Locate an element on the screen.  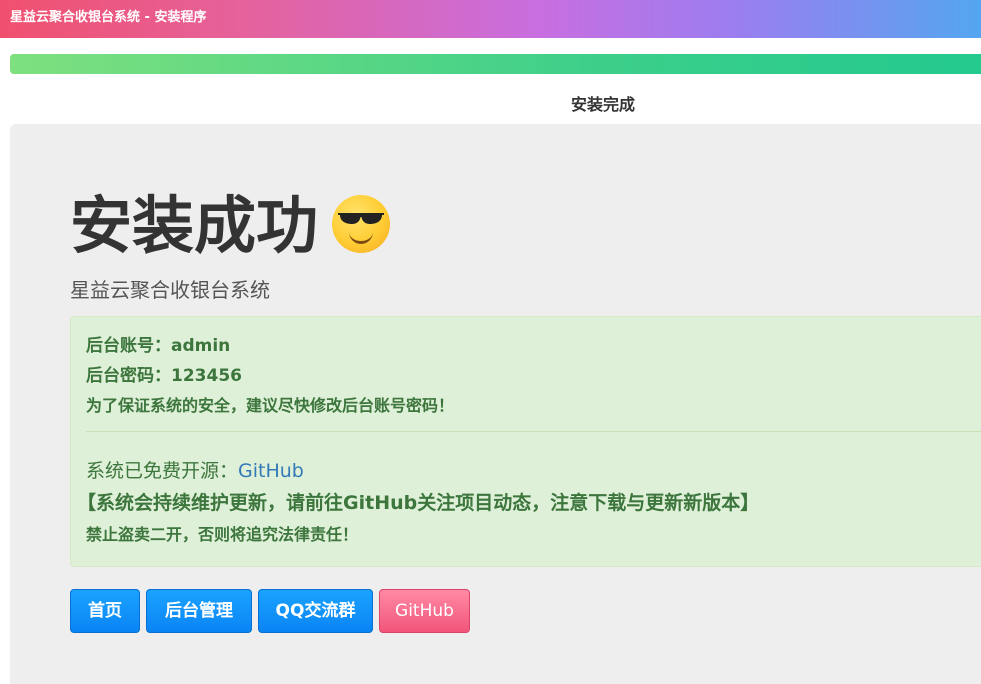
emoji-mouth is located at coordinates (361, 237).